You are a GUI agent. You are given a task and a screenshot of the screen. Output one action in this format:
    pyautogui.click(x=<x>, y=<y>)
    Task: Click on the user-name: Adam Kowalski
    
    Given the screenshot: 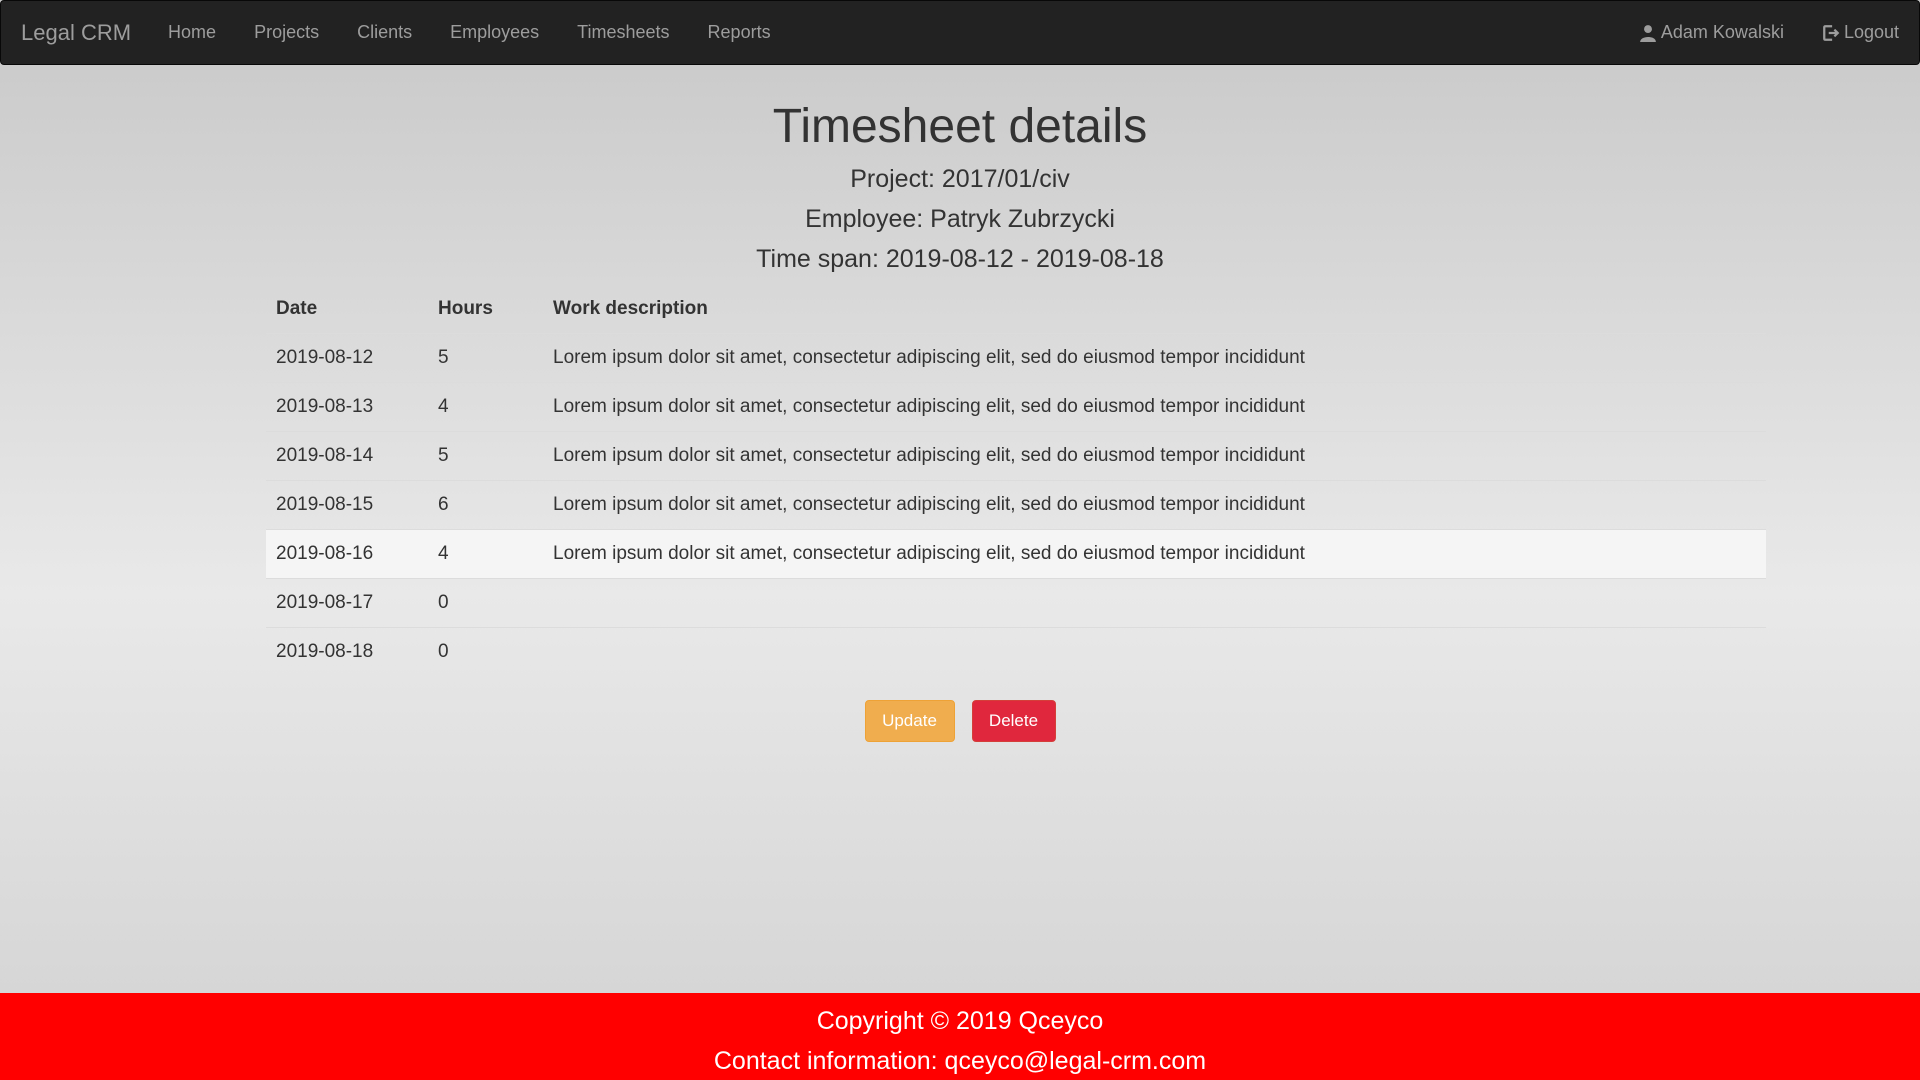 What is the action you would take?
    pyautogui.click(x=1722, y=32)
    